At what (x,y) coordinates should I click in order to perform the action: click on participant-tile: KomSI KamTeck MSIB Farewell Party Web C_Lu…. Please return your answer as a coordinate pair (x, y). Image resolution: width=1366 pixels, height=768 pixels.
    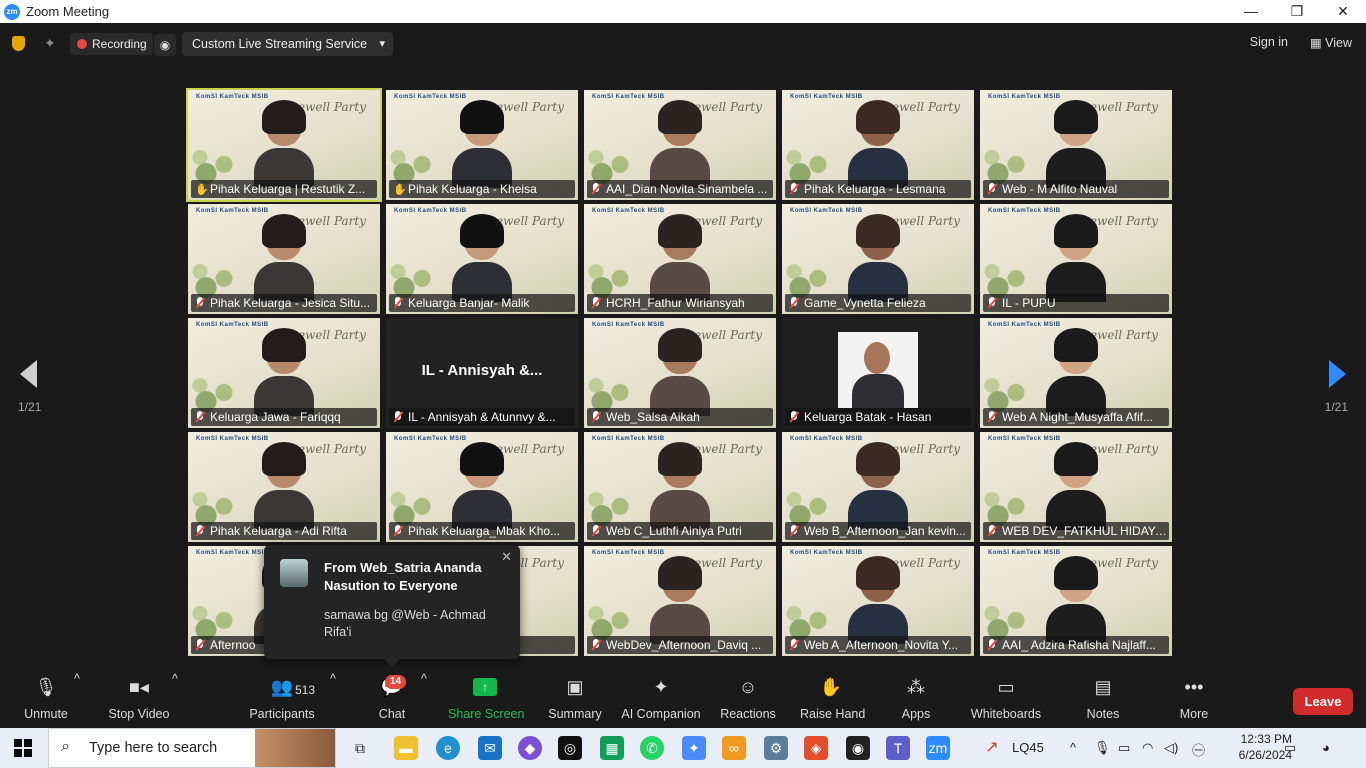
    Looking at the image, I should click on (680, 487).